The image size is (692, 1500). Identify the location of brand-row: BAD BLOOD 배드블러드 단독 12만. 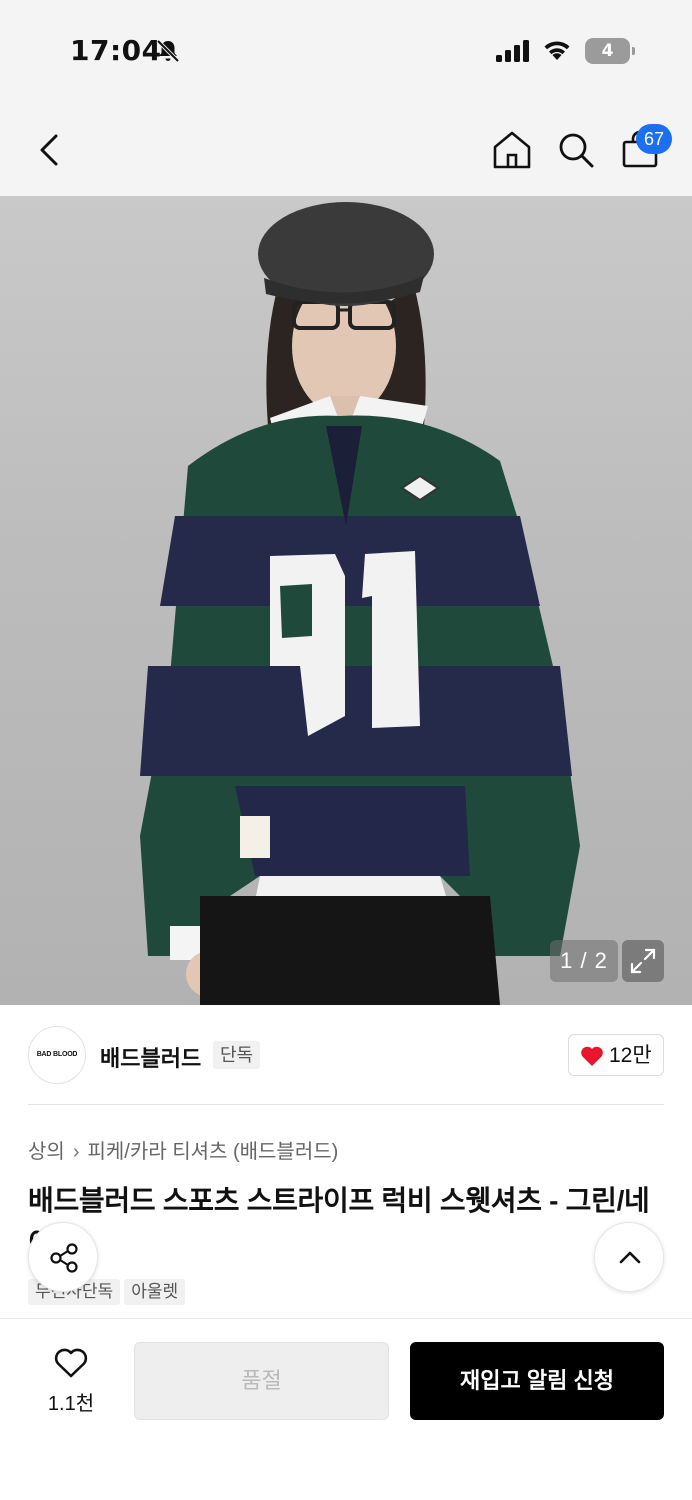
(346, 1055).